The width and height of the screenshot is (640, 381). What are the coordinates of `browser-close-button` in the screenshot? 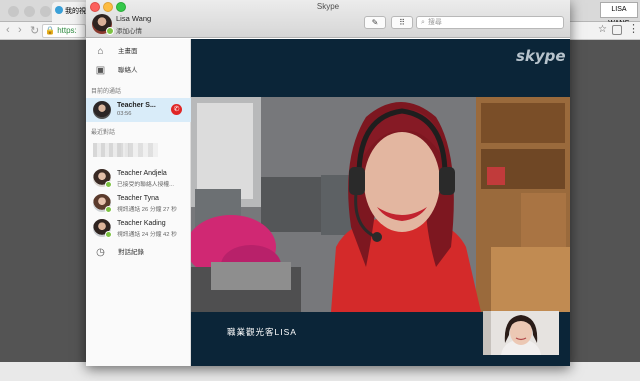 It's located at (13, 11).